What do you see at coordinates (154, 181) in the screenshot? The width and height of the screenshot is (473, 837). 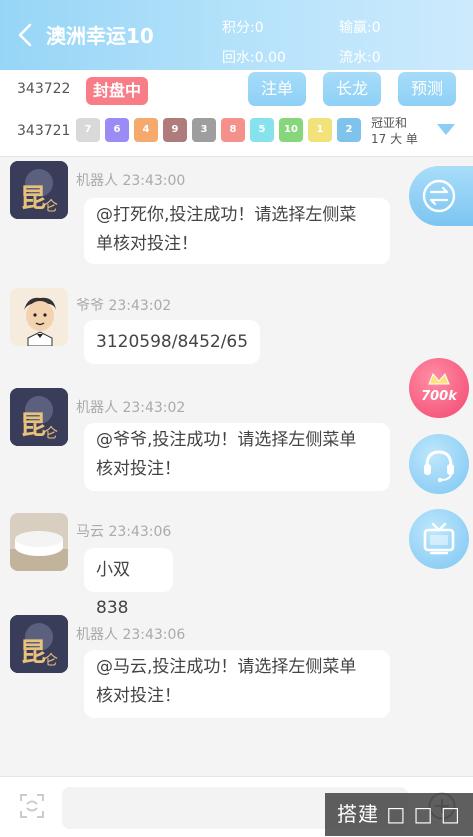 I see `message-time: 23:43:00` at bounding box center [154, 181].